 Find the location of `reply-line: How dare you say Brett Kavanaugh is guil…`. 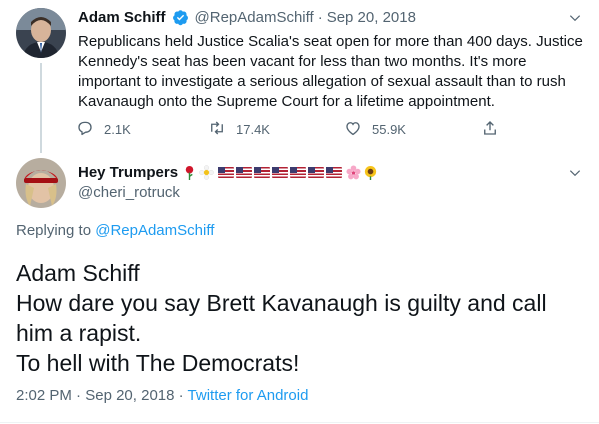

reply-line: How dare you say Brett Kavanaugh is guil… is located at coordinates (281, 318).